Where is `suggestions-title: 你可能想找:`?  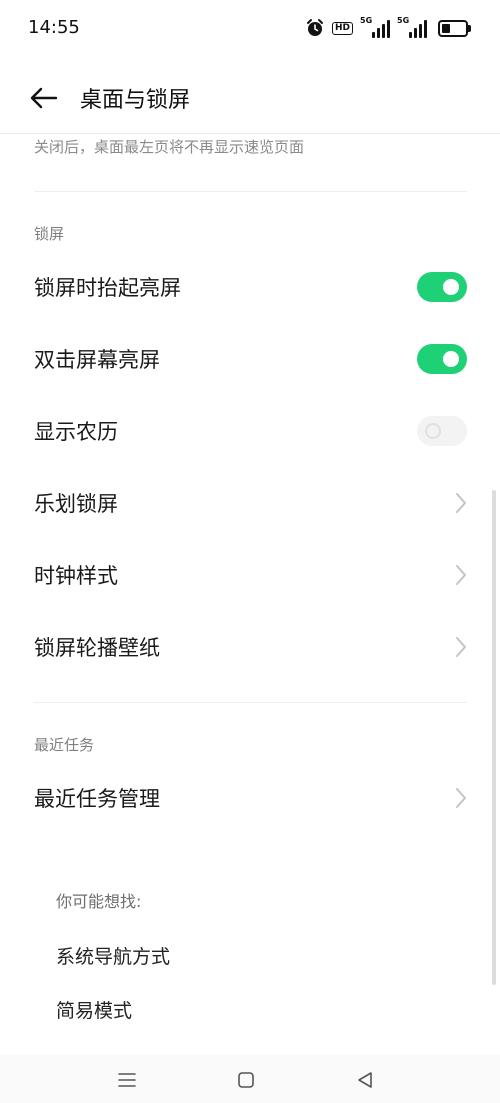
suggestions-title: 你可能想找: is located at coordinates (99, 901).